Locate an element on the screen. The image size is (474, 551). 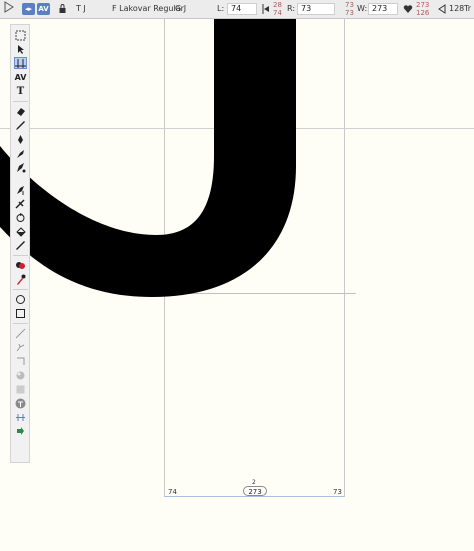
view-mode-button: ◂▸ is located at coordinates (28, 9).